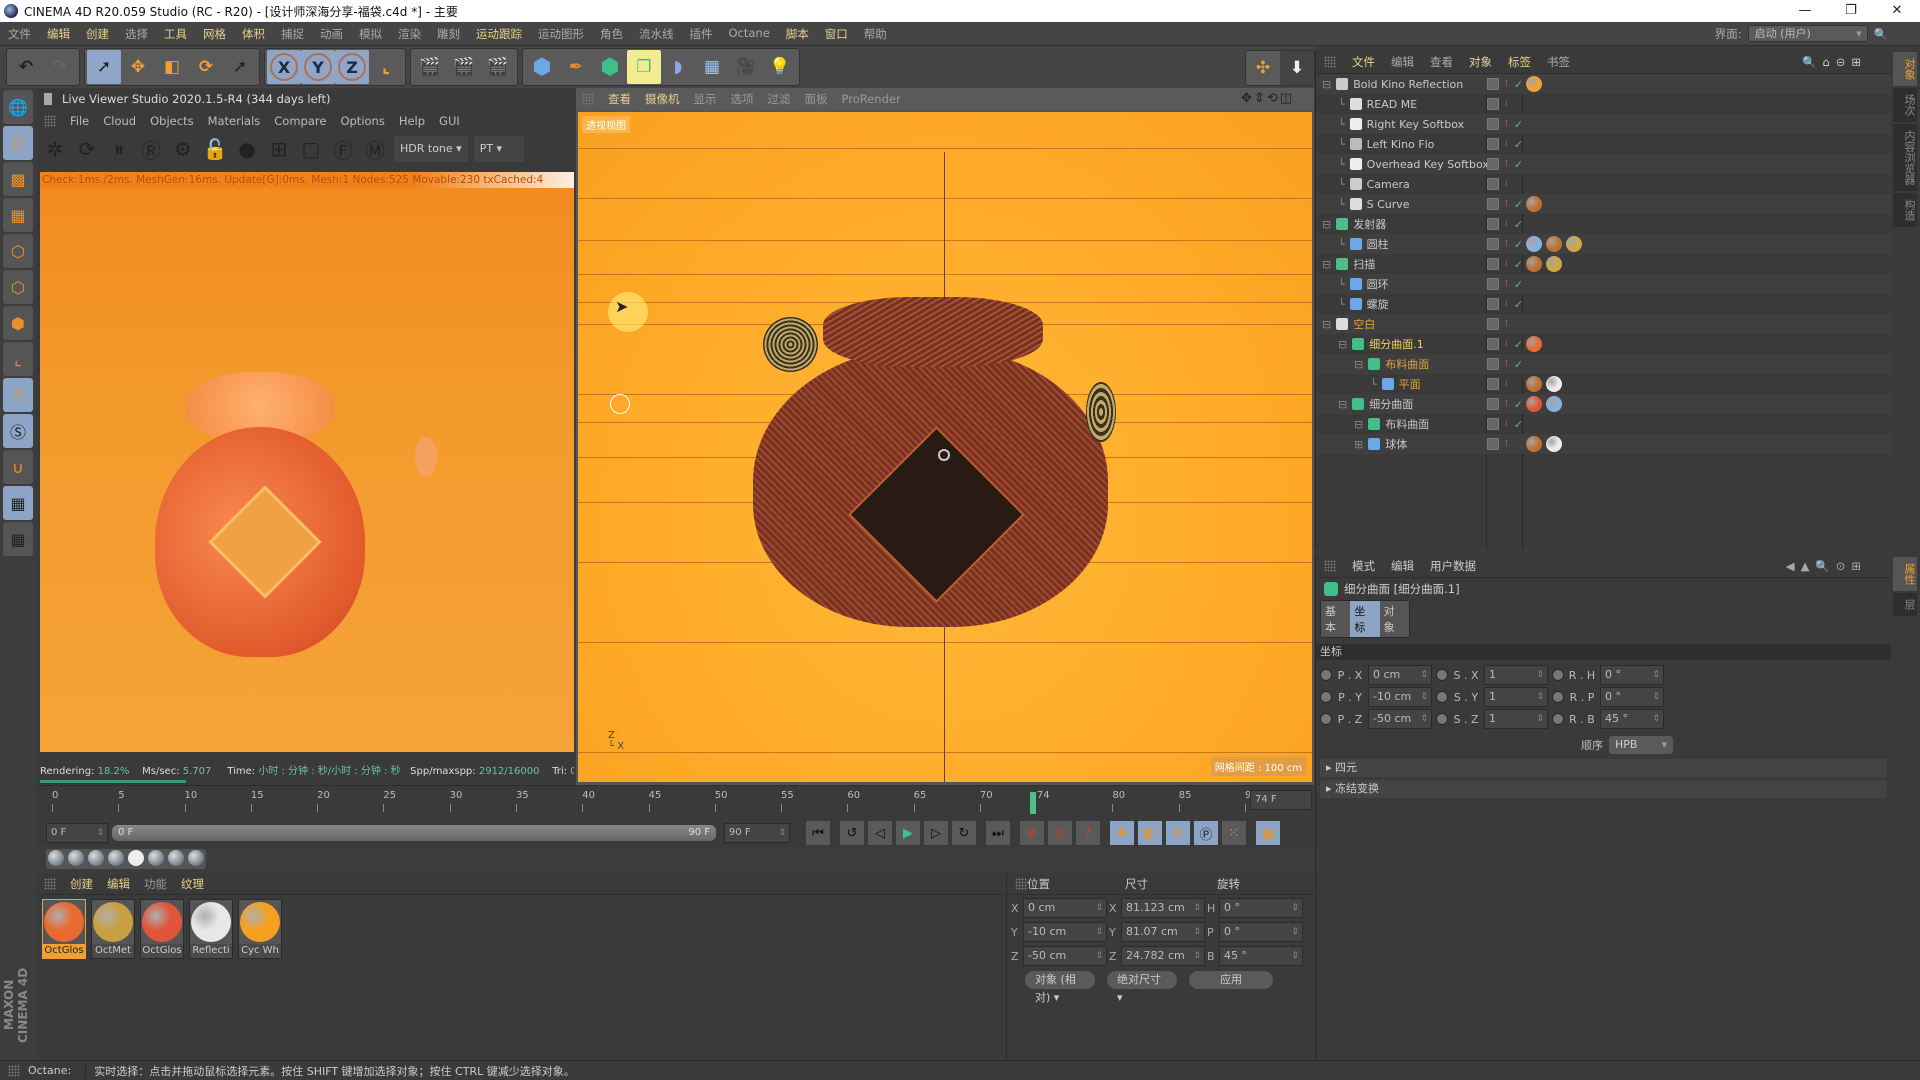 The image size is (1920, 1080). I want to click on object-row: └ S Curve ⁞ ✓, so click(1603, 204).